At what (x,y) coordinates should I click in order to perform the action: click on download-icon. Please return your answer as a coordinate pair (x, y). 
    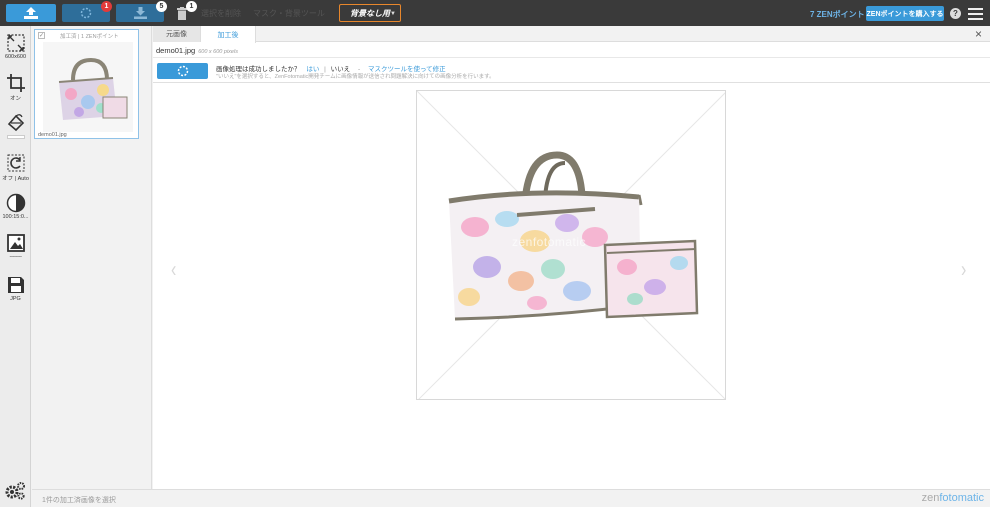
    Looking at the image, I should click on (140, 13).